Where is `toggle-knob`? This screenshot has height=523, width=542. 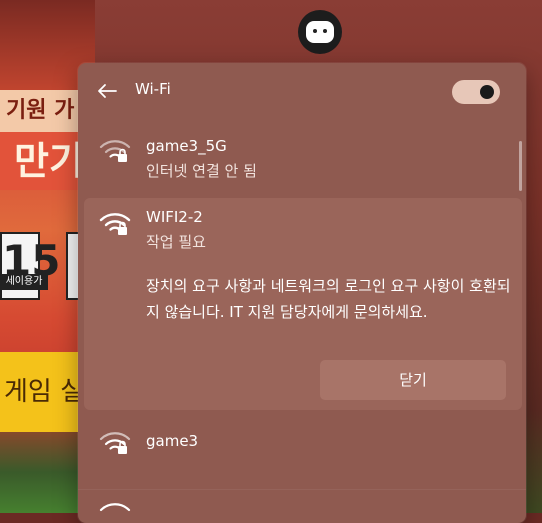
toggle-knob is located at coordinates (487, 92).